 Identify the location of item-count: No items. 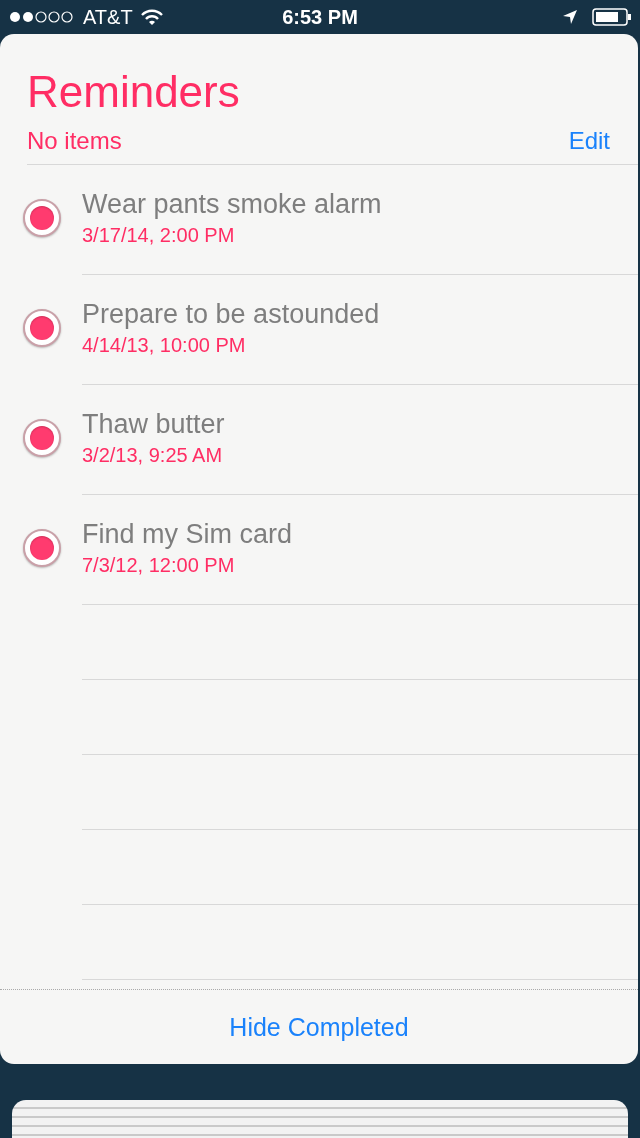
(74, 141).